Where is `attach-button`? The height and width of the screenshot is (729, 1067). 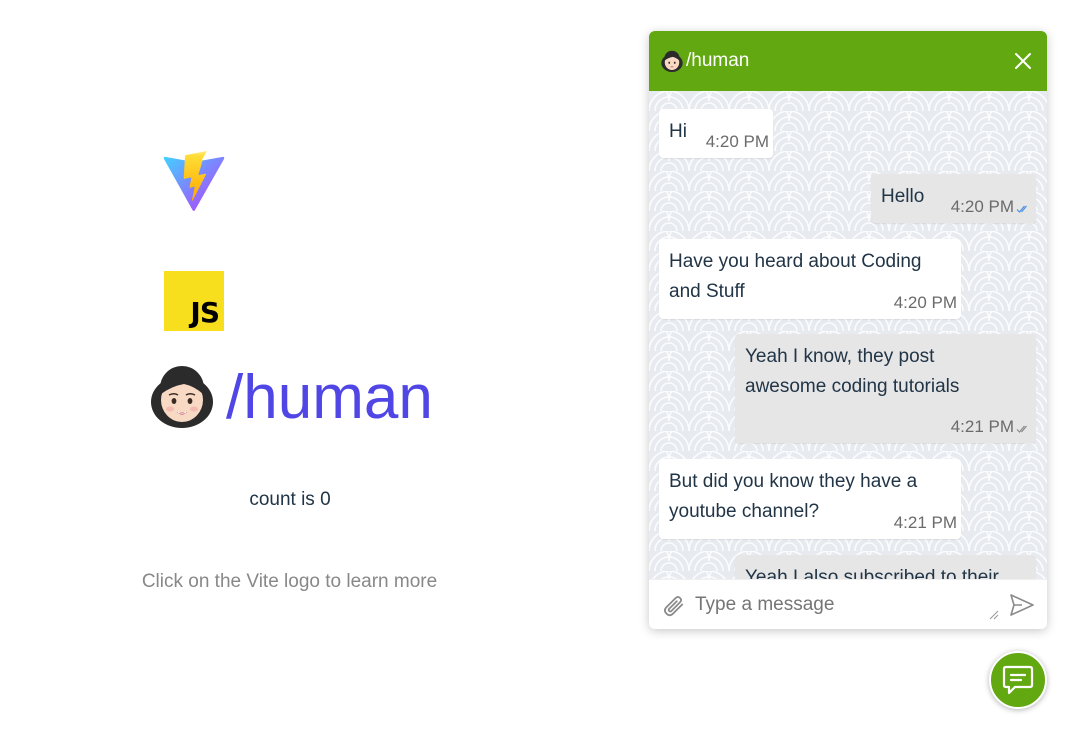
attach-button is located at coordinates (673, 605).